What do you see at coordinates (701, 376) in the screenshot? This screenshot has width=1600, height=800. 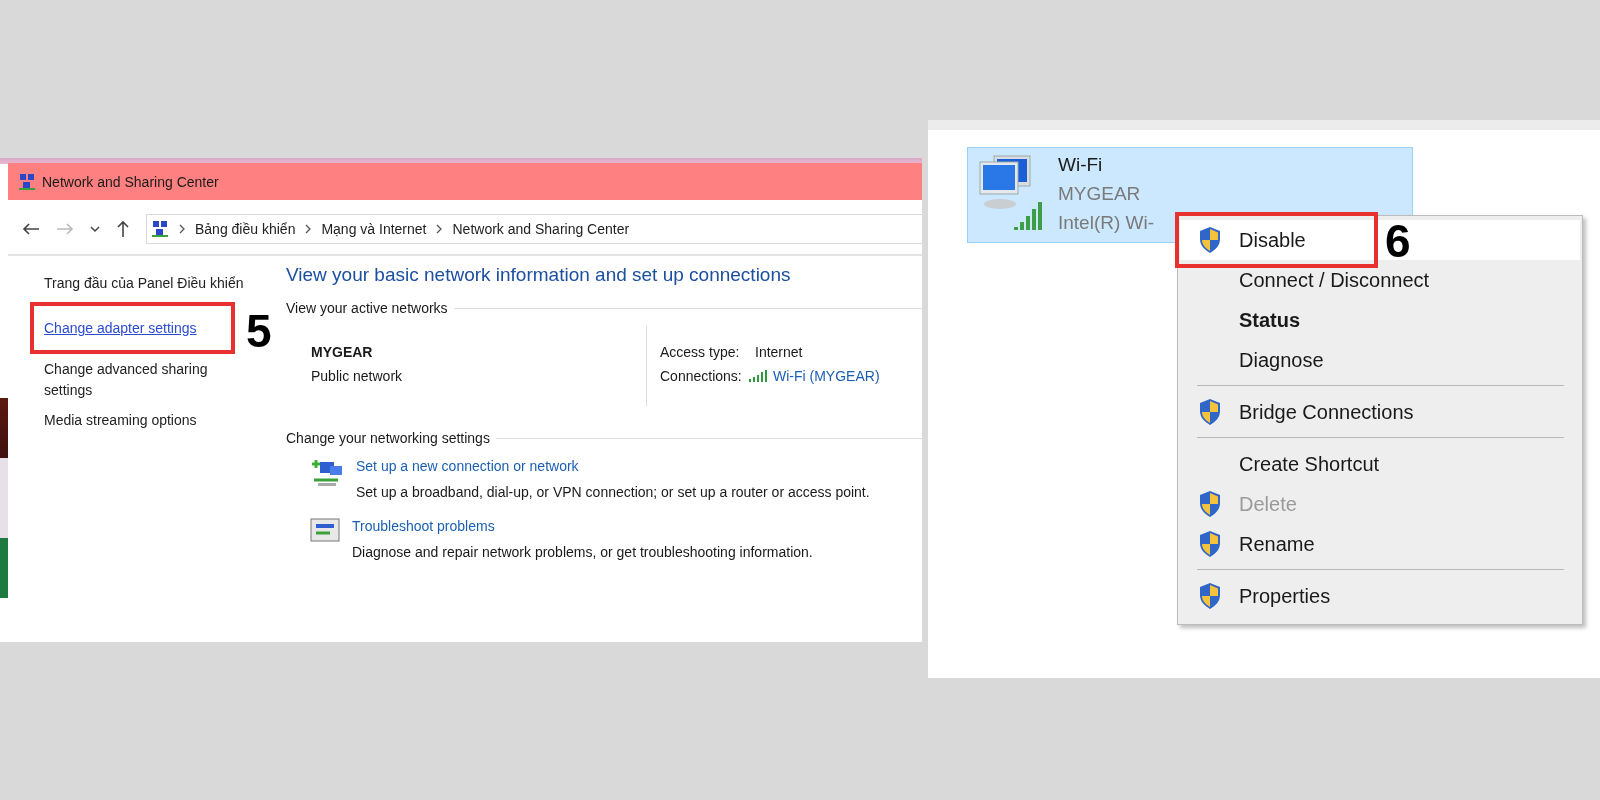 I see `field-label: Connections:` at bounding box center [701, 376].